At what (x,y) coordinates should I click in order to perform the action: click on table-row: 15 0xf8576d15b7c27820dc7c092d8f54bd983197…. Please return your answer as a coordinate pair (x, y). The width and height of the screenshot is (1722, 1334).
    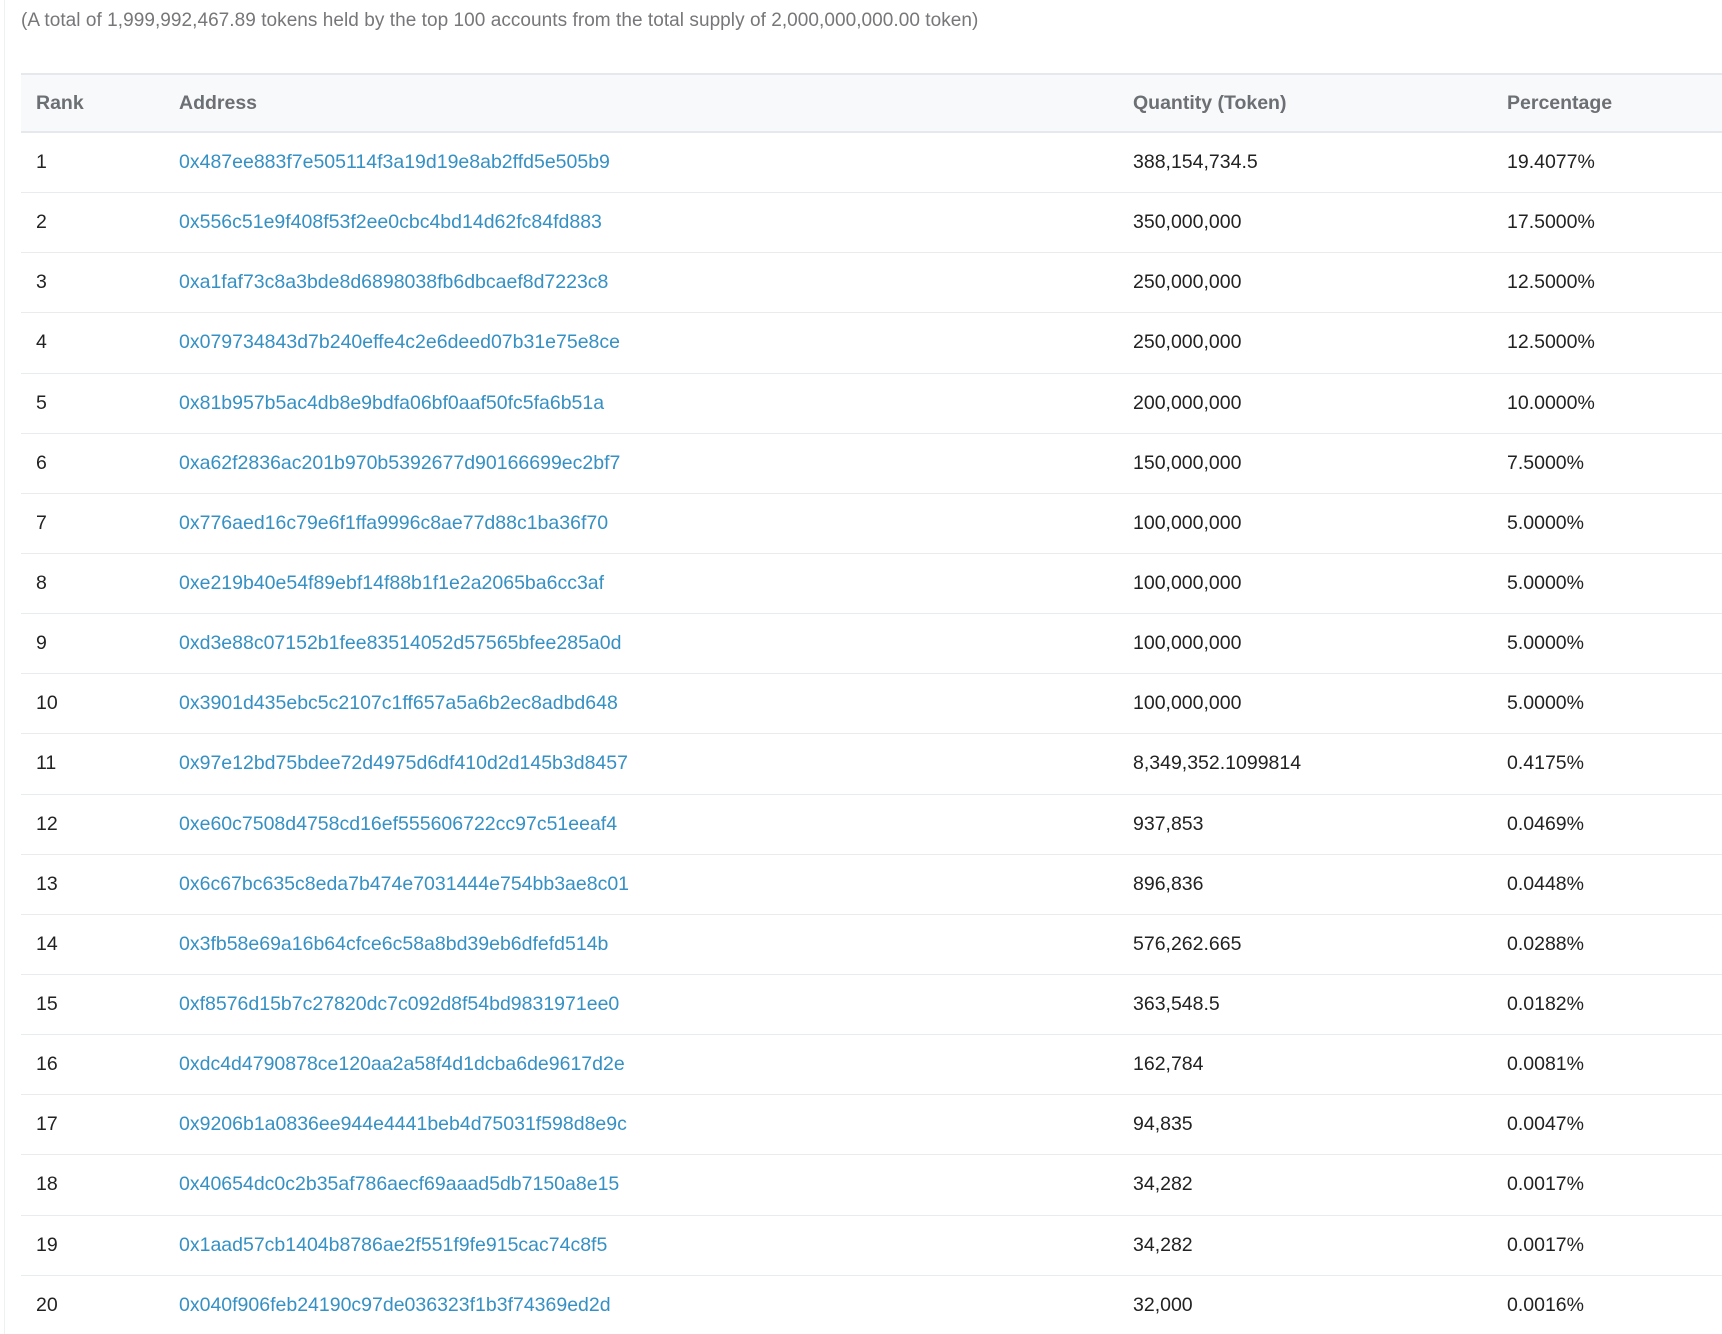
    Looking at the image, I should click on (871, 1005).